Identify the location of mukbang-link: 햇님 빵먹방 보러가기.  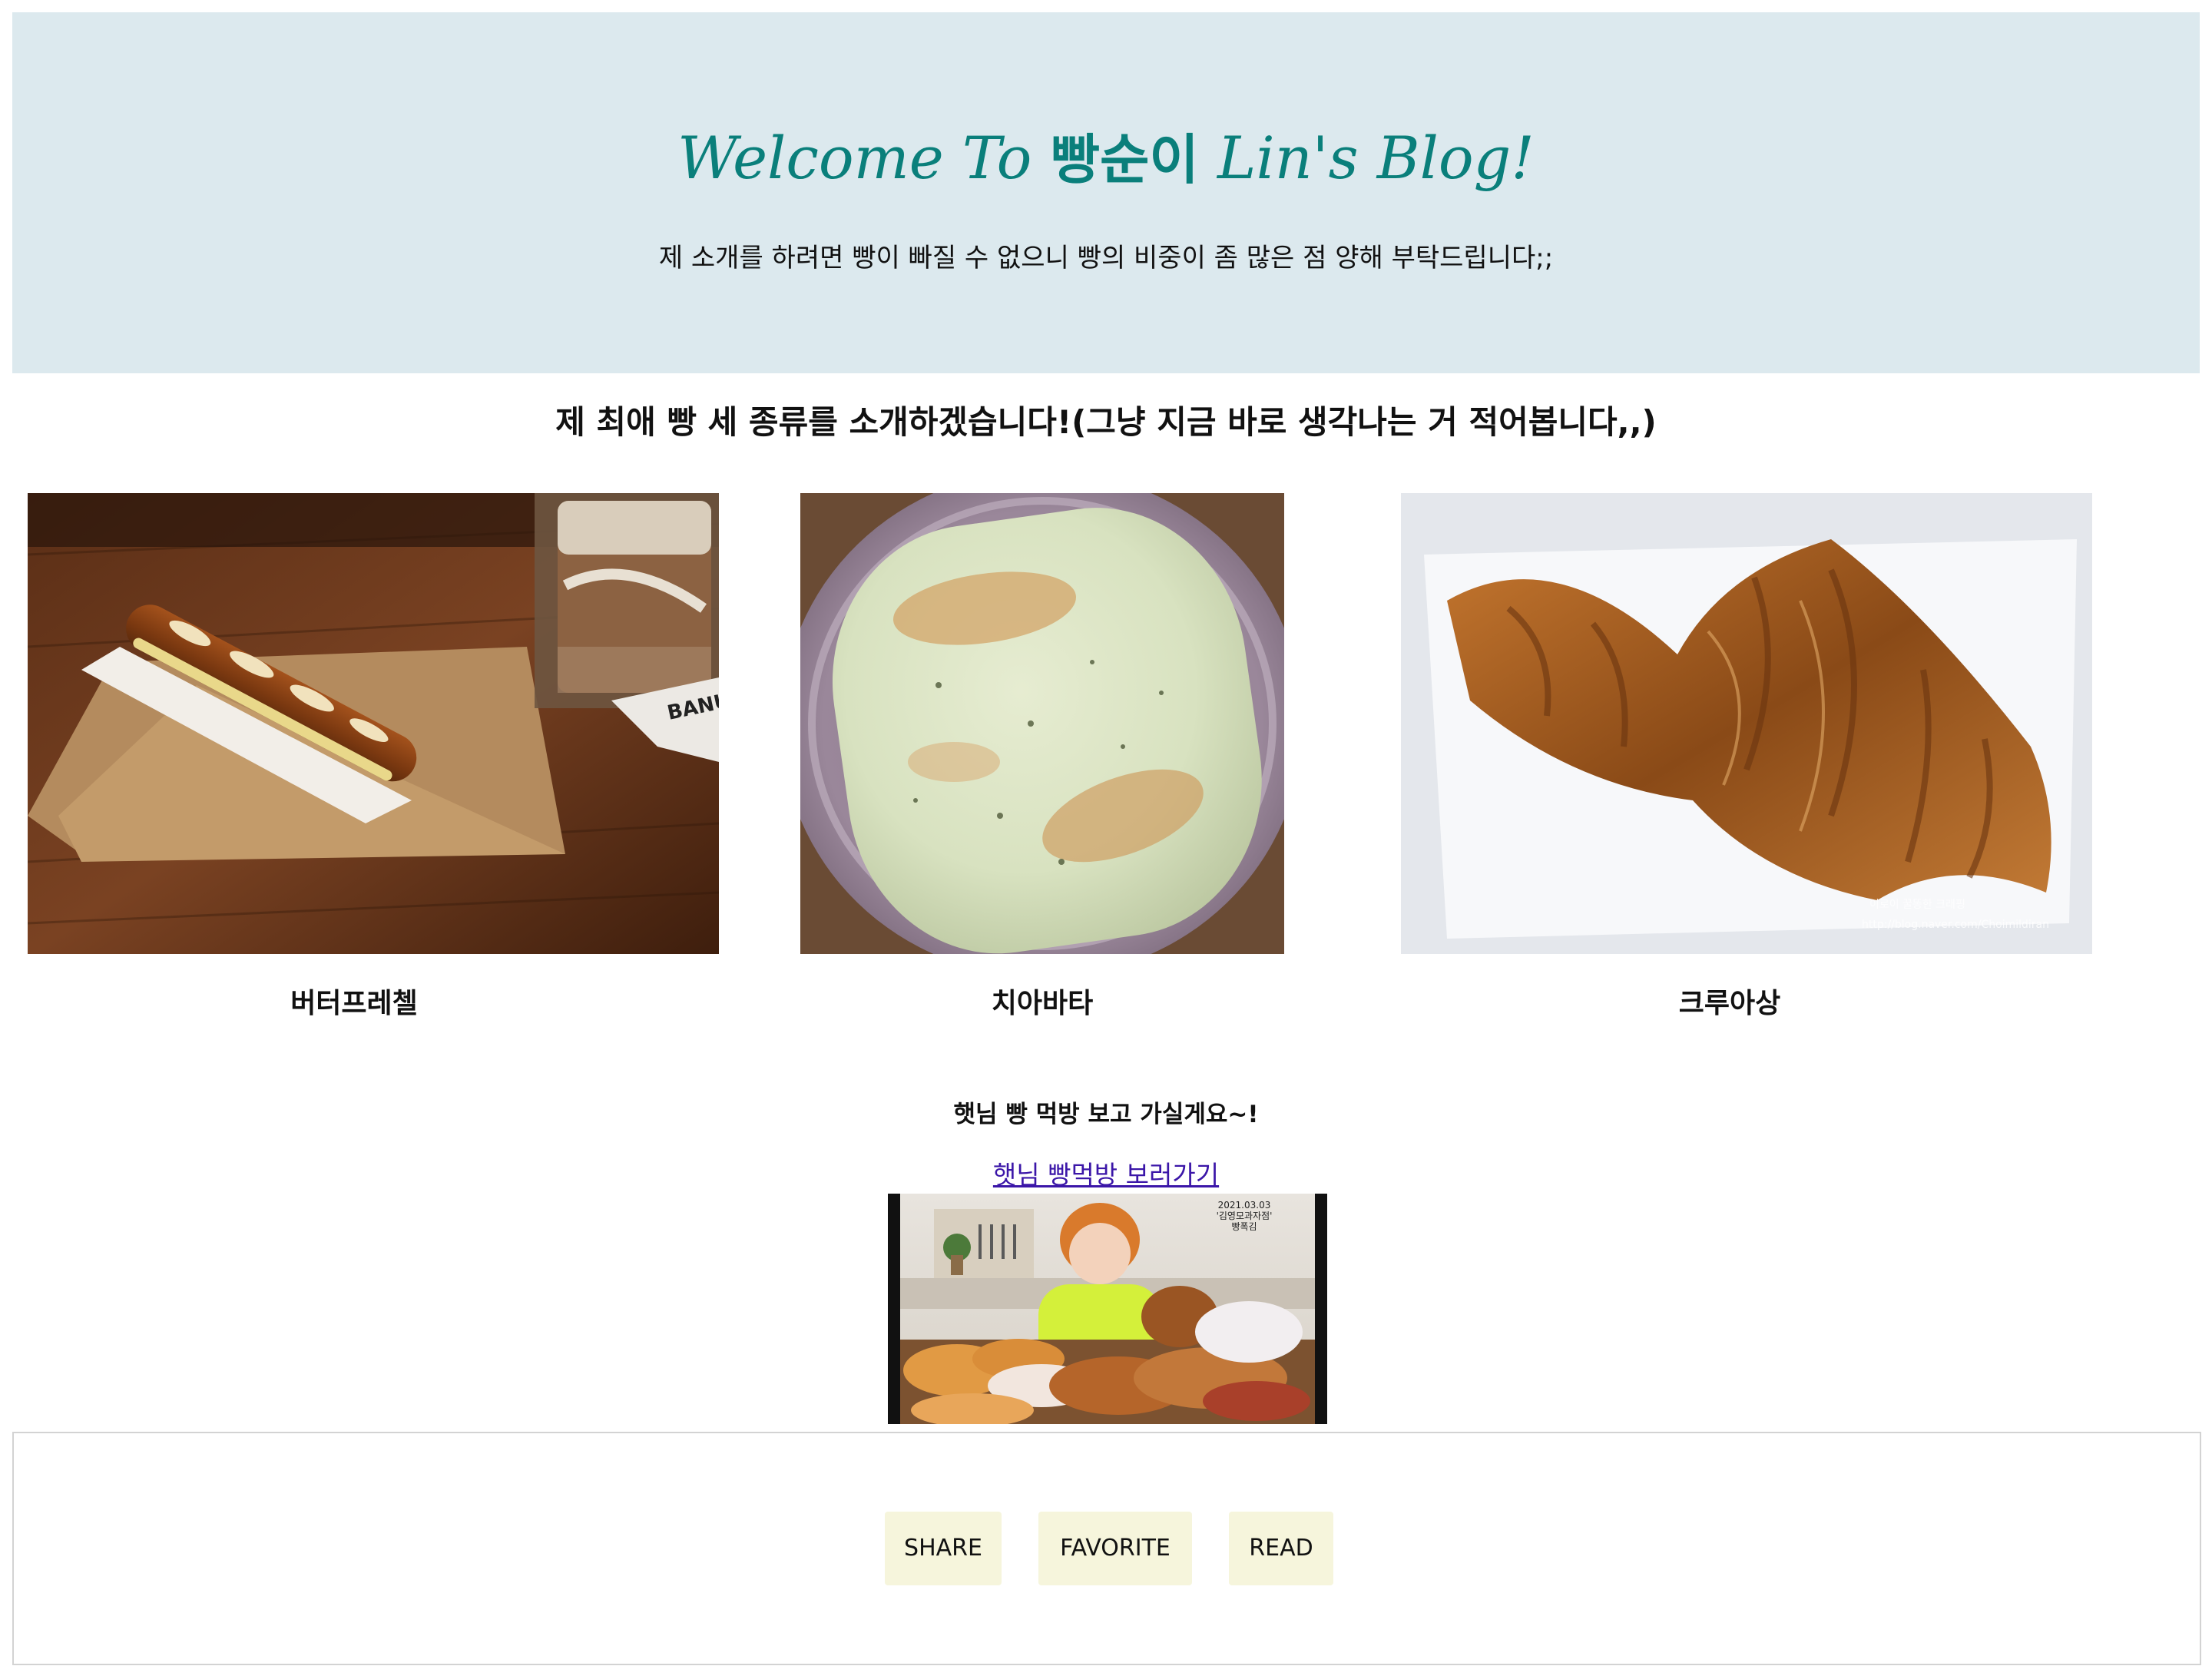
(1106, 1175).